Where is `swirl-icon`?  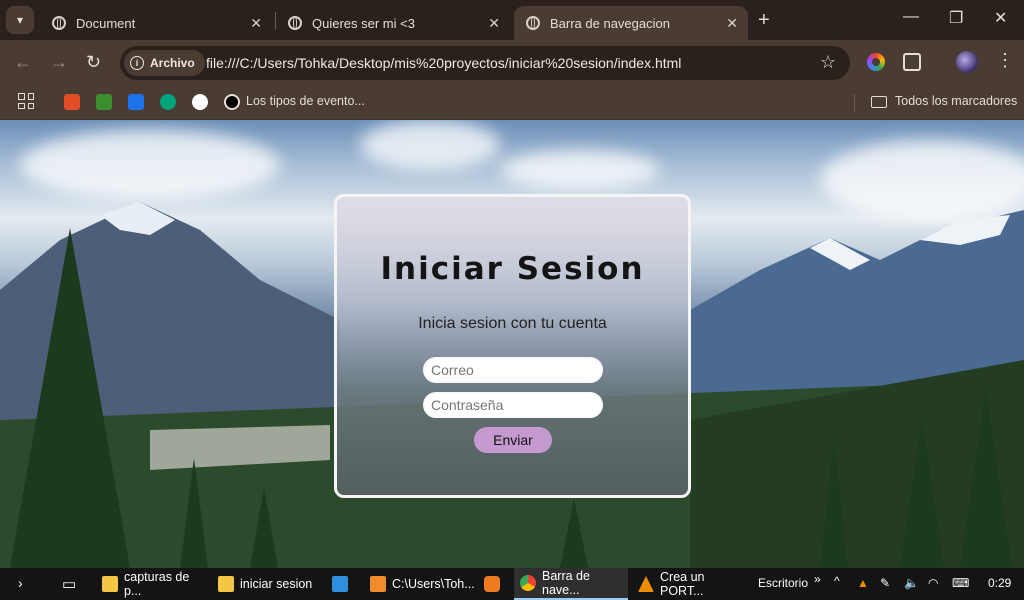 swirl-icon is located at coordinates (232, 102).